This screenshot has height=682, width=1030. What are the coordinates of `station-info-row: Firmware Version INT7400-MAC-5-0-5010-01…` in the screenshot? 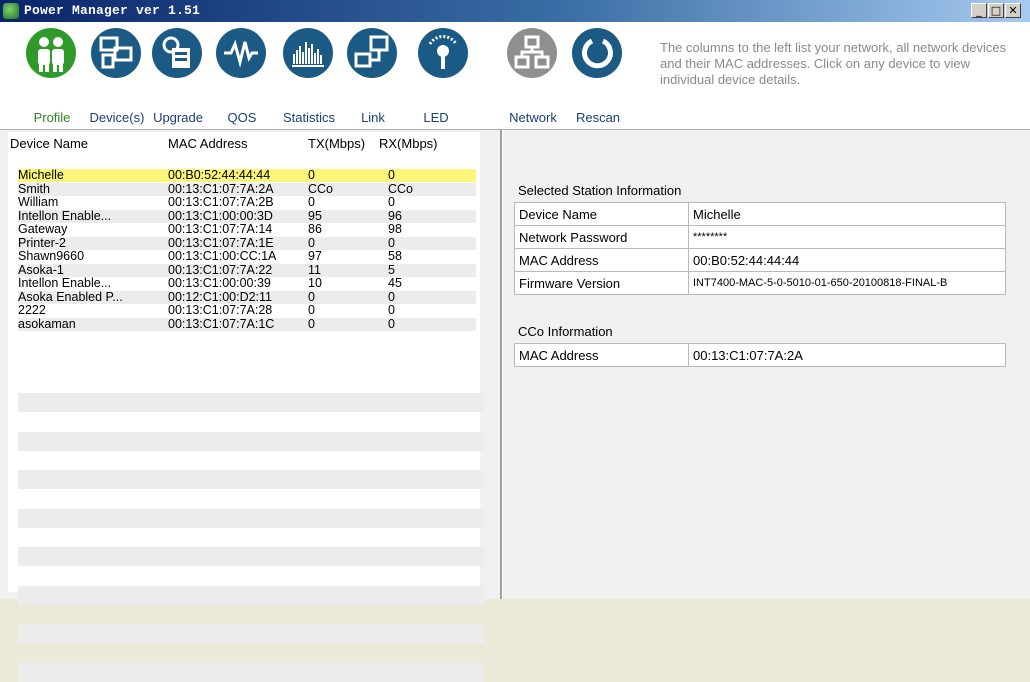 It's located at (760, 283).